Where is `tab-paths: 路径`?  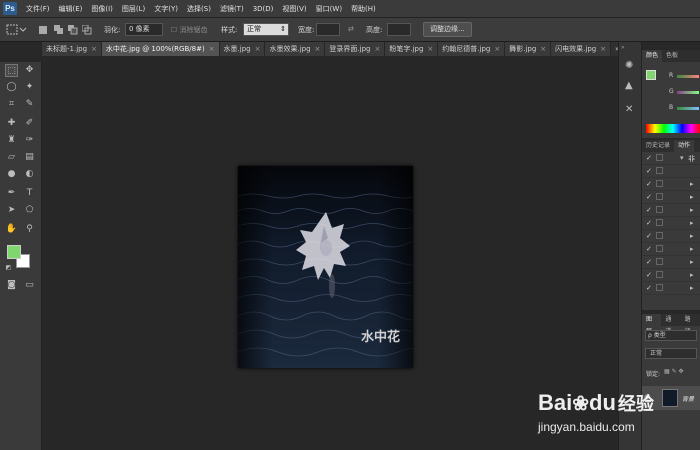
tab-paths: 路径 is located at coordinates (690, 324).